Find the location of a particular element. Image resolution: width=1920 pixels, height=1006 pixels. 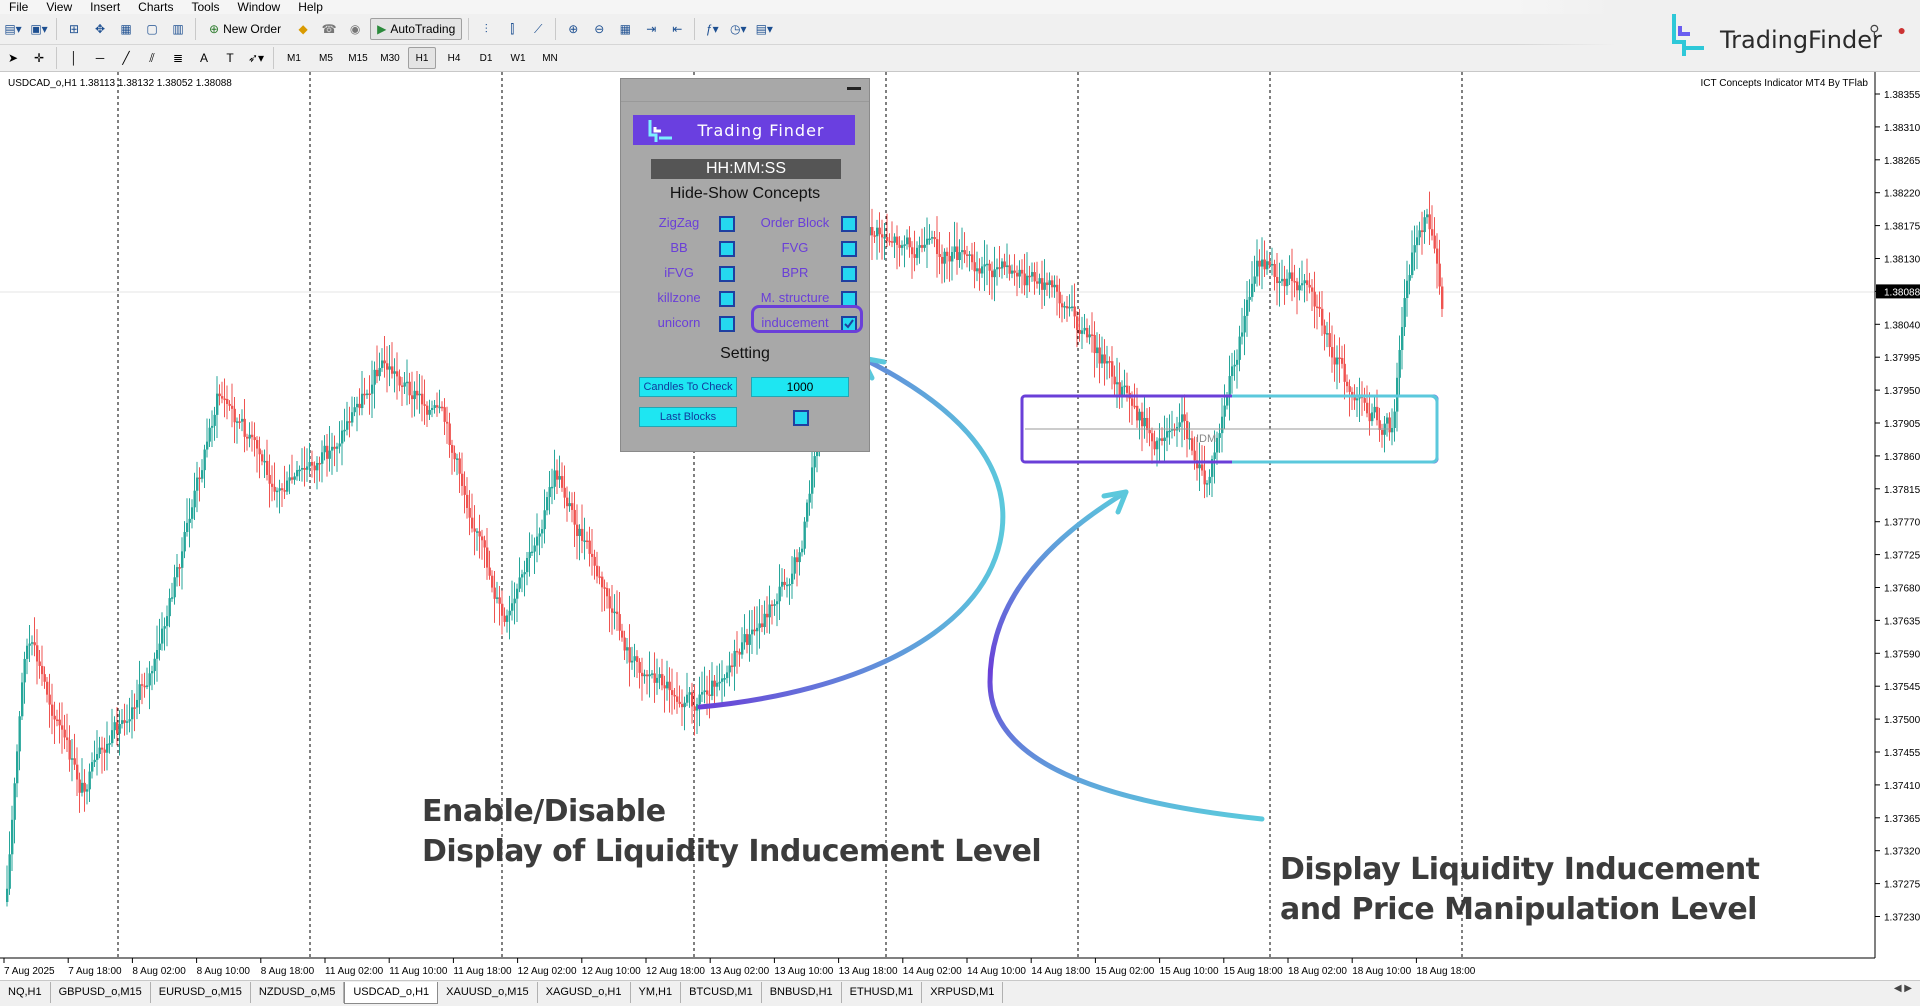

timeframe-mn: MN is located at coordinates (550, 58).